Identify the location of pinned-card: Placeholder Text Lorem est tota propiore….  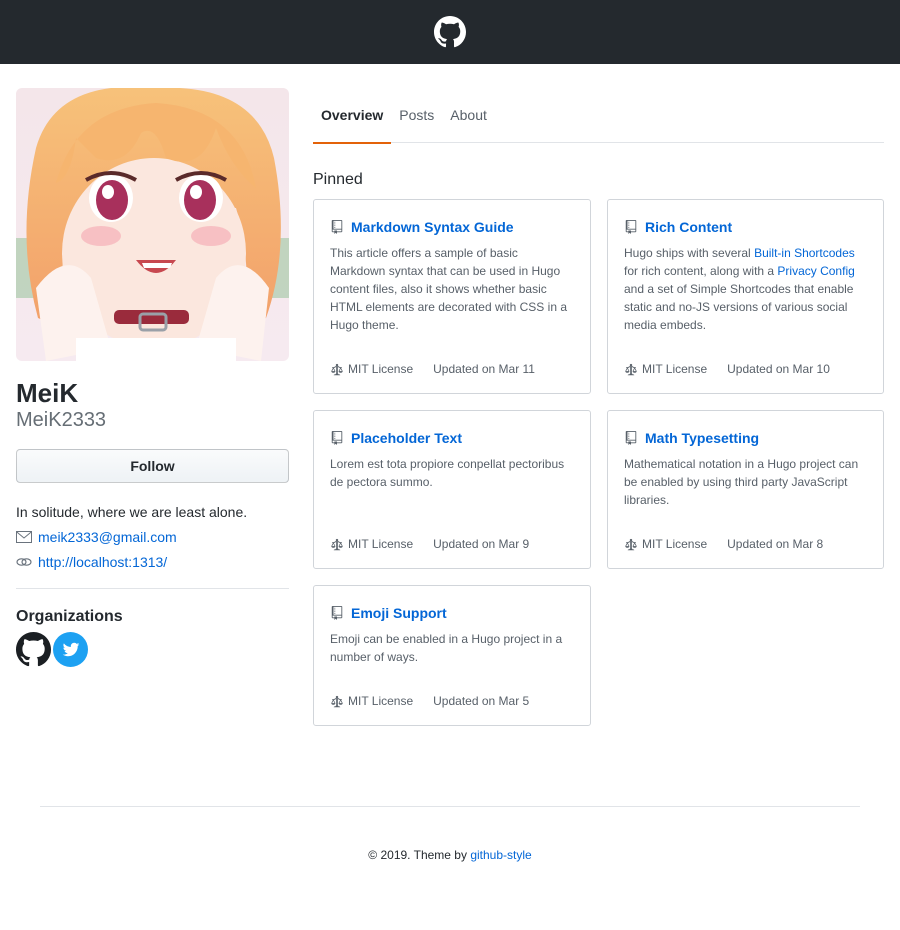
(452, 489).